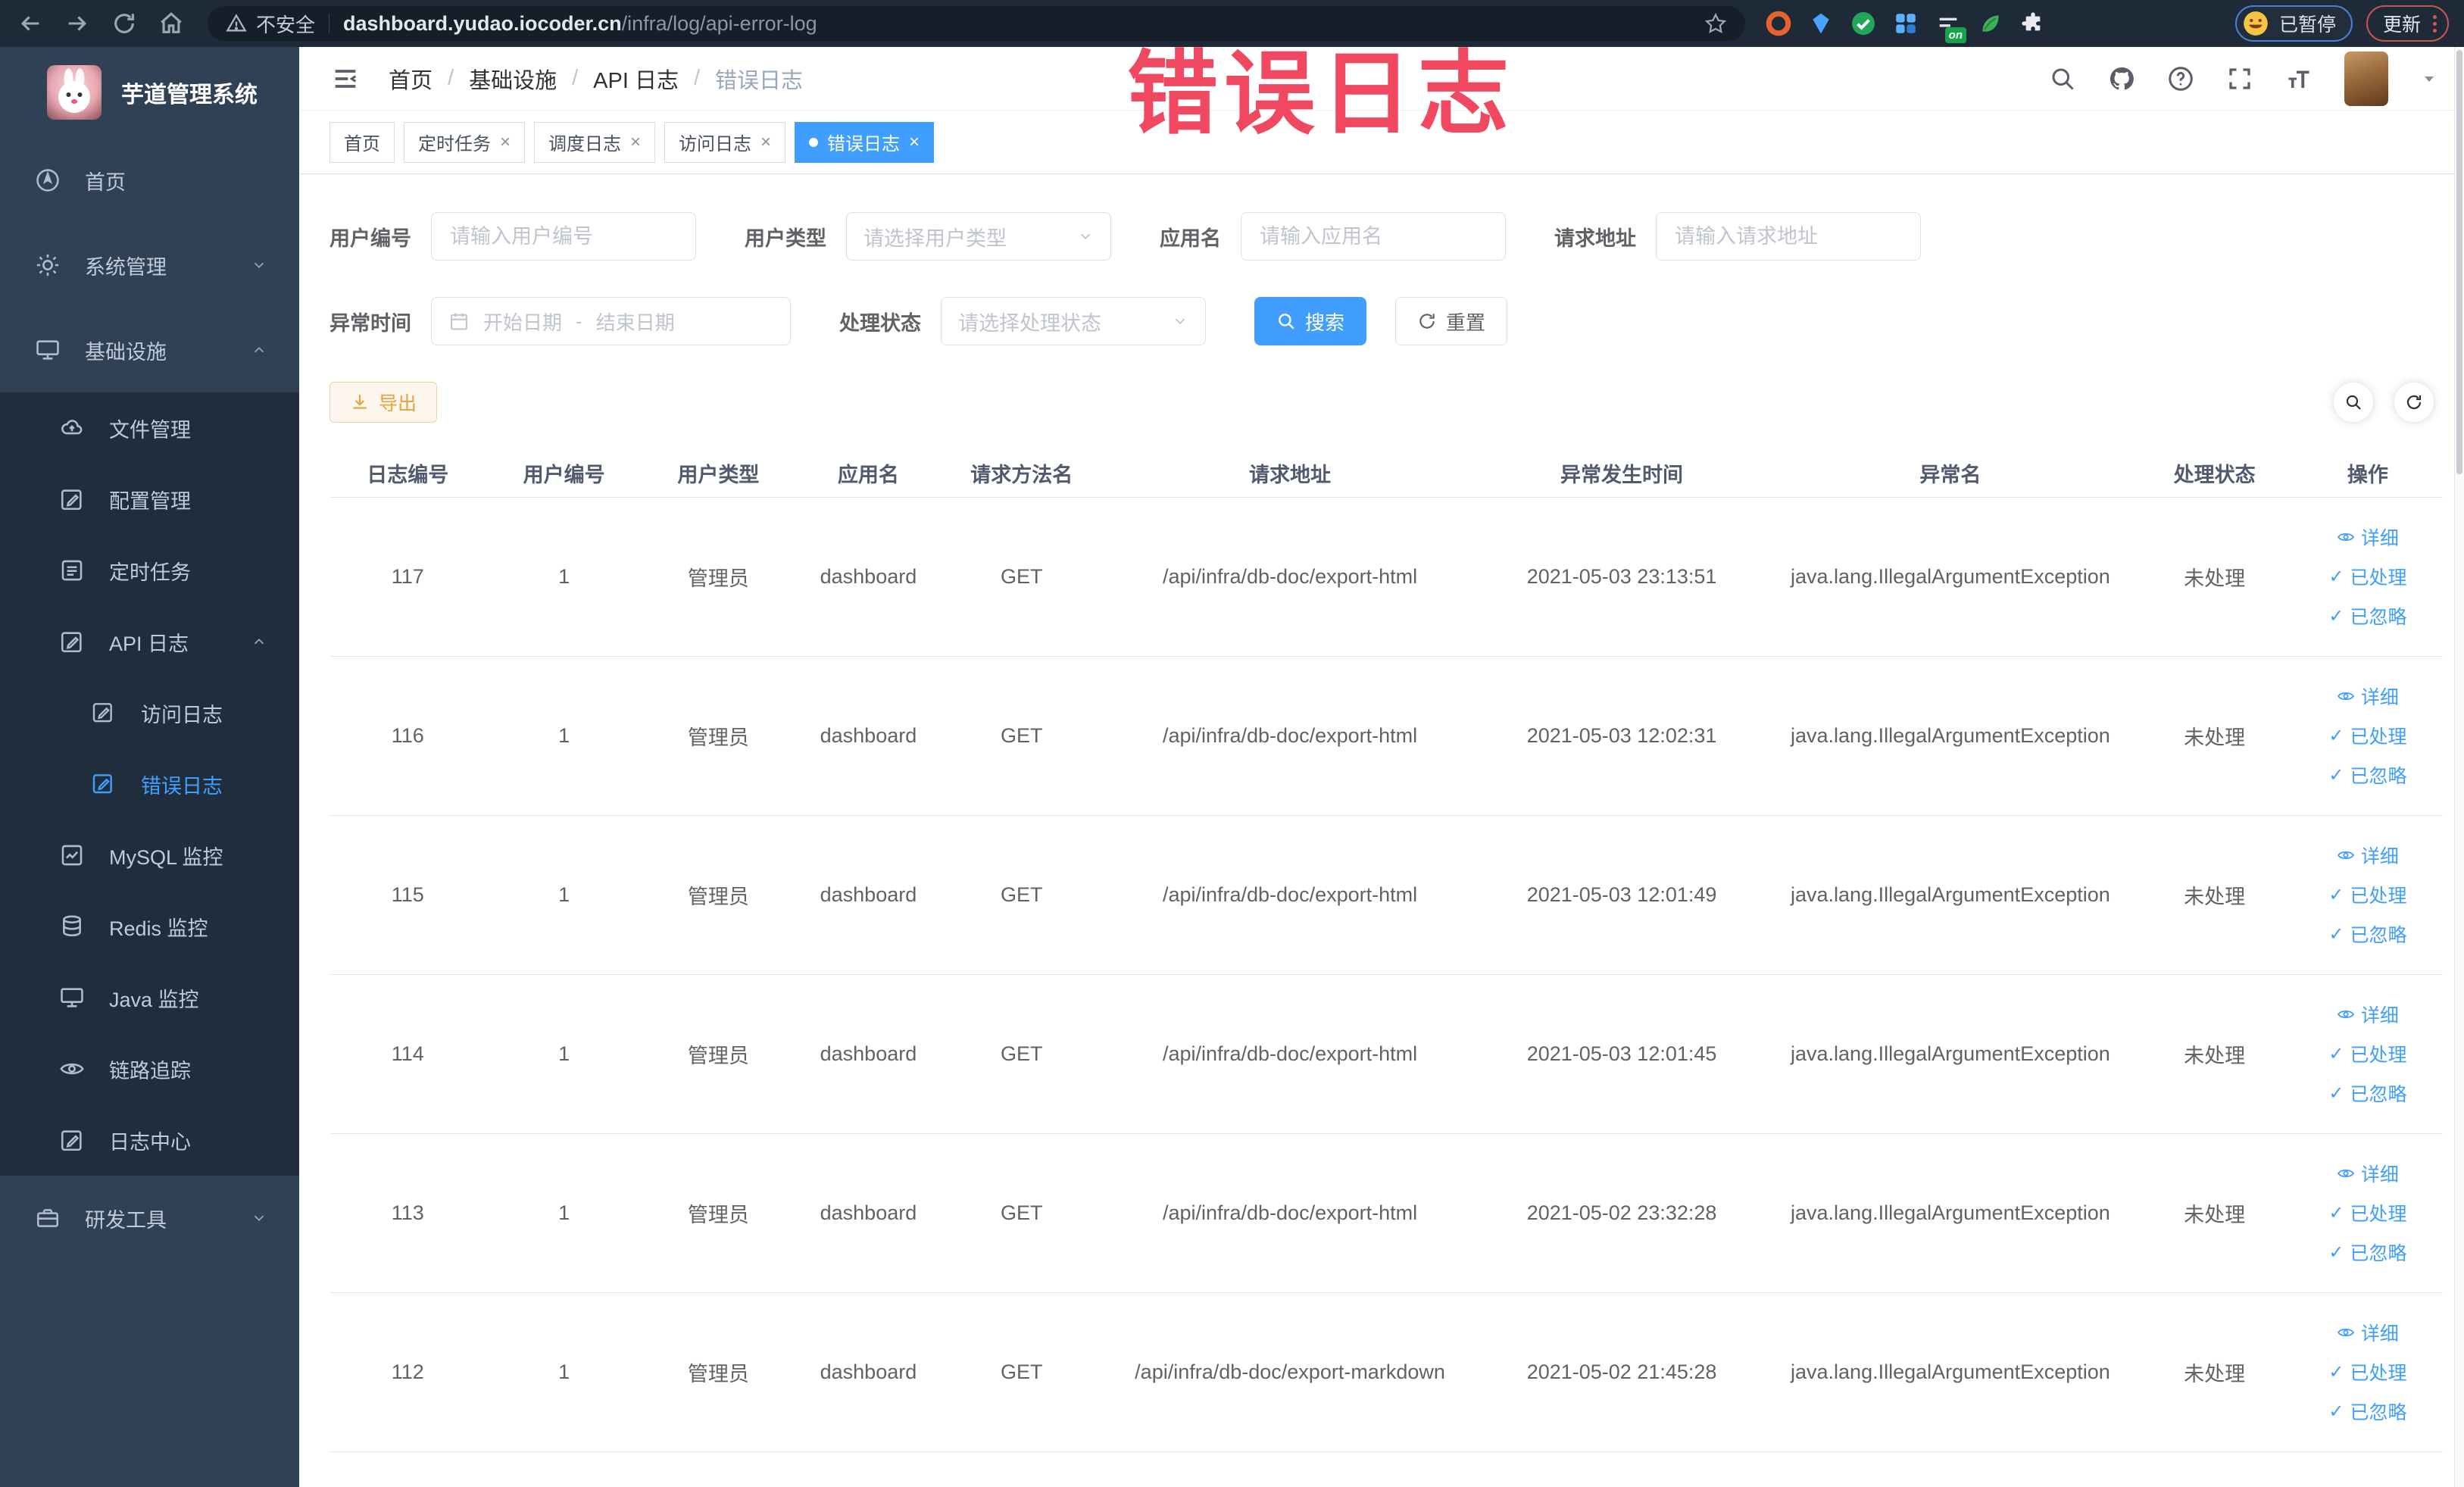 This screenshot has height=1487, width=2464. Describe the element at coordinates (2353, 402) in the screenshot. I see `toggle-search-circle-button` at that location.